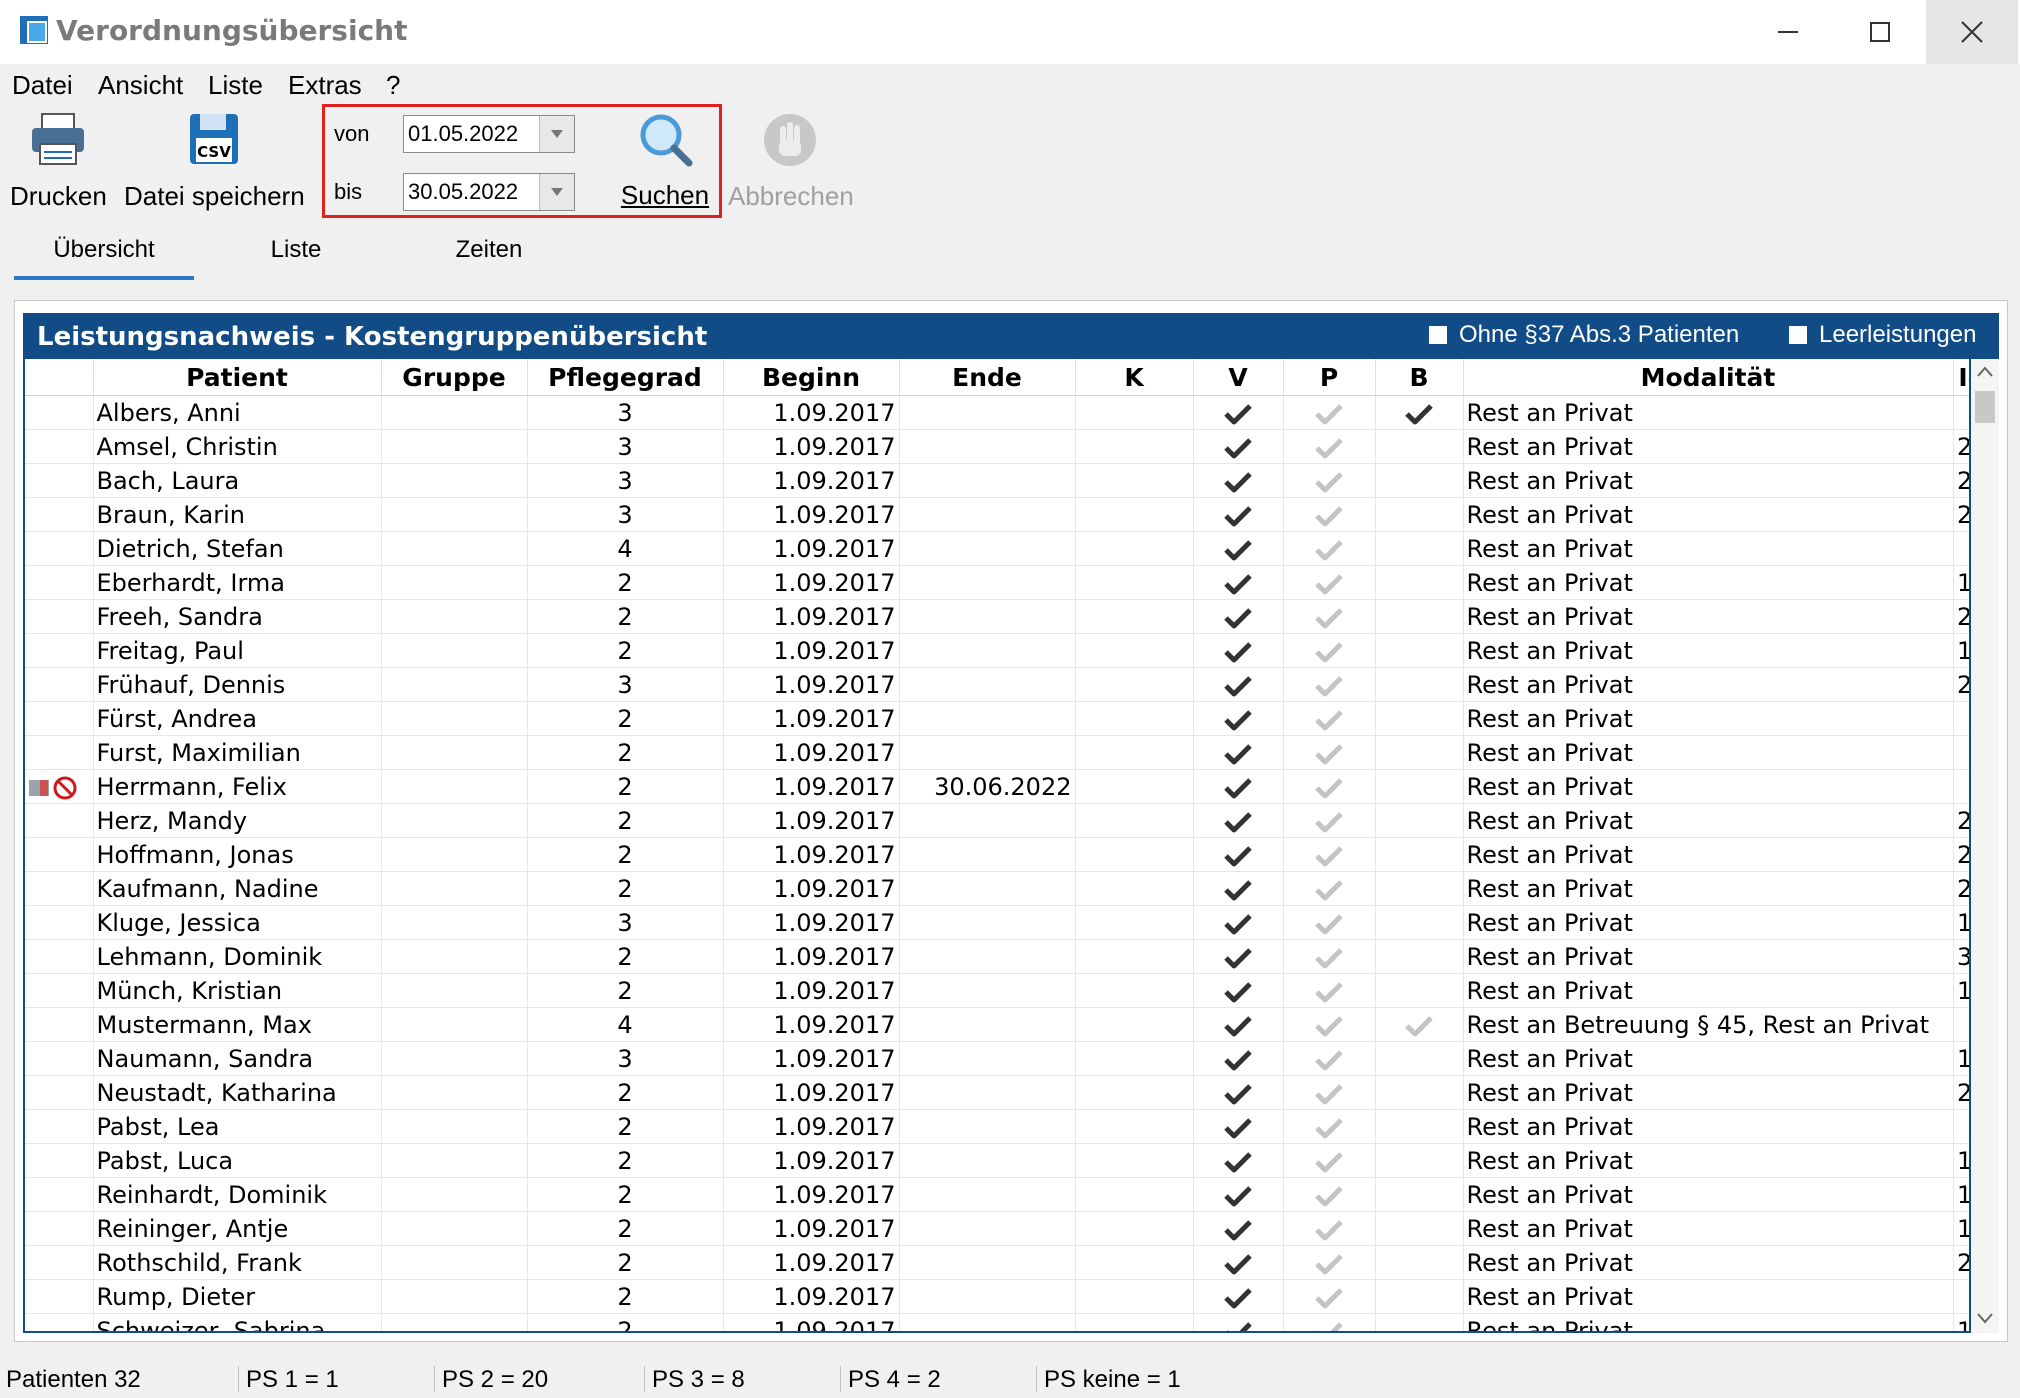 The image size is (2020, 1398). I want to click on scroll-up-icon, so click(1985, 372).